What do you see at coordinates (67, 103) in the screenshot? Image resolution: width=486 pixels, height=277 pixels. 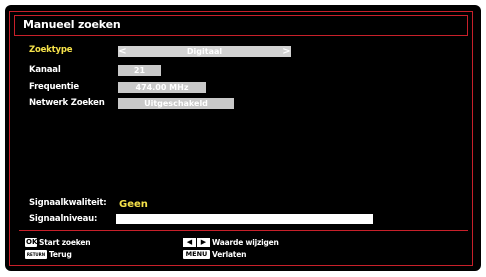 I see `netwerk-zoeken-label: Netwerk Zoeken` at bounding box center [67, 103].